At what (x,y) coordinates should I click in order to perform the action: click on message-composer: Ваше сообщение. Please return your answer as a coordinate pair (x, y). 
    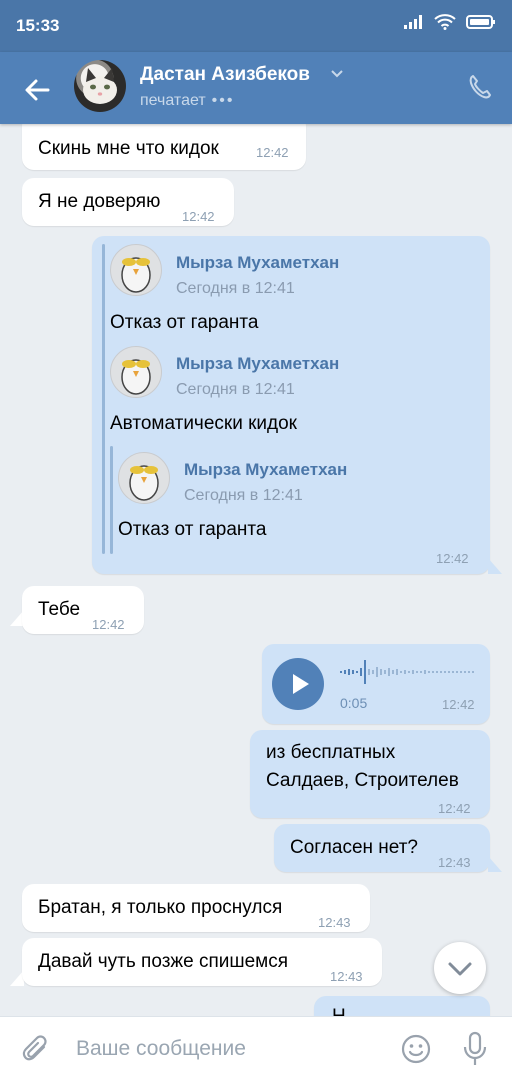
    Looking at the image, I should click on (256, 1048).